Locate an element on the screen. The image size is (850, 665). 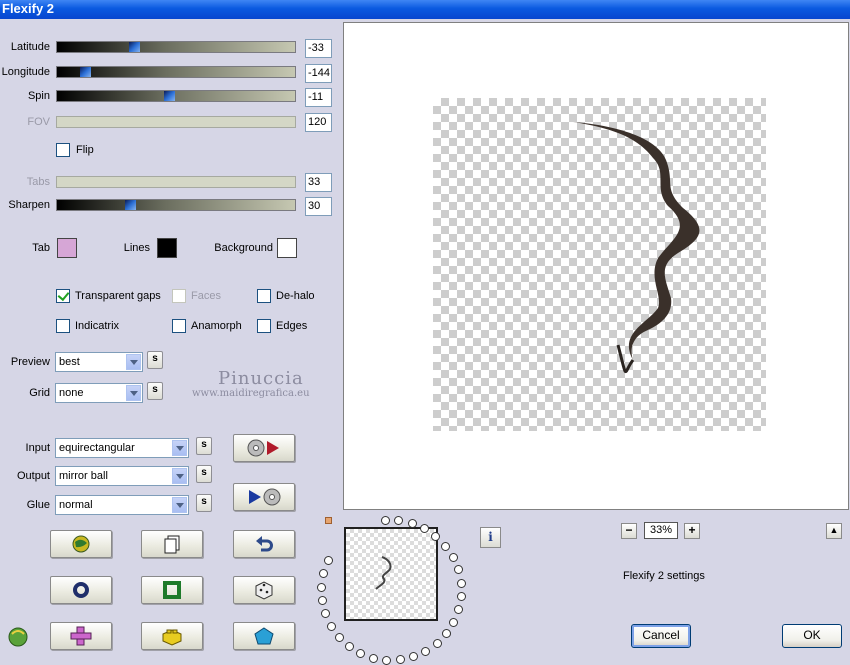
frame-button is located at coordinates (172, 590).